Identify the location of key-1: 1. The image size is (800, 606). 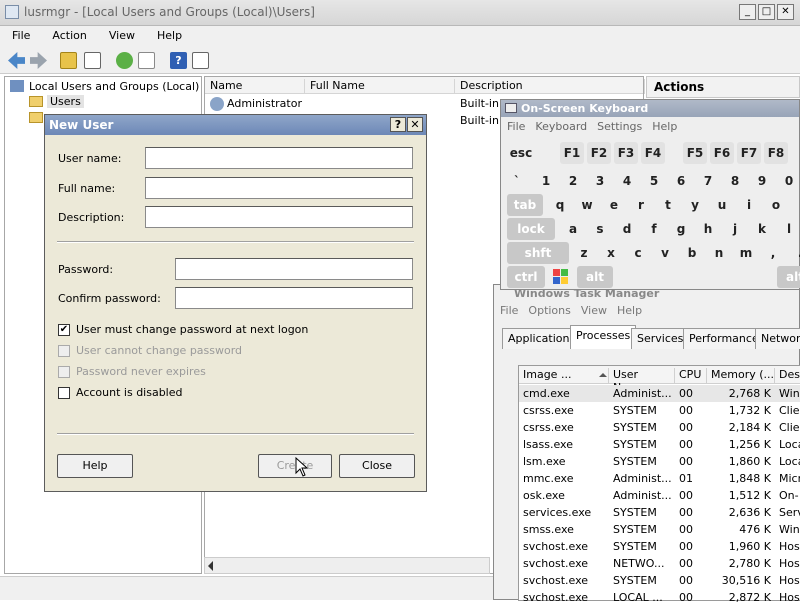
(546, 181).